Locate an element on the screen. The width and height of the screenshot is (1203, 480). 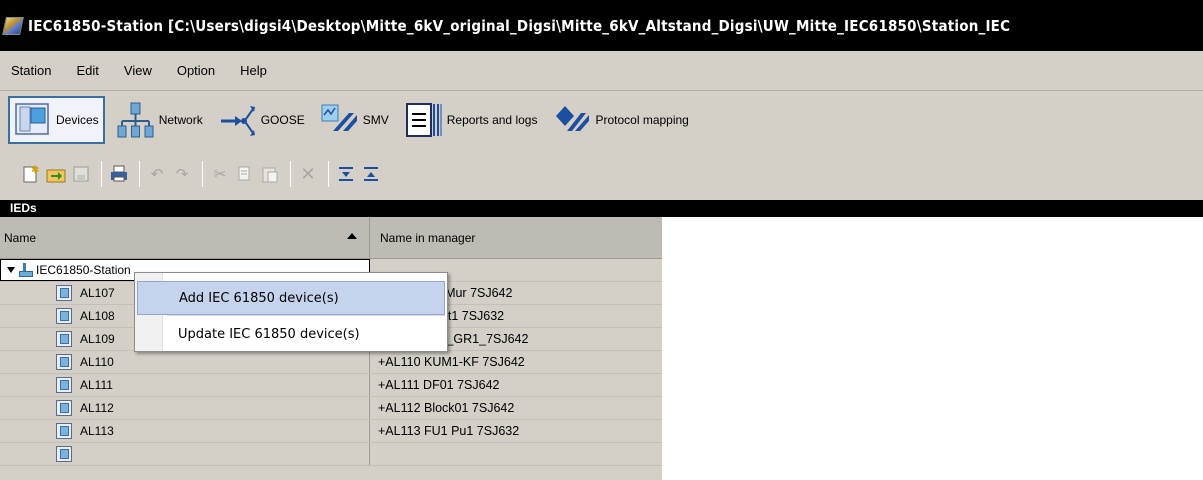
reports-view-button: Reports and logs is located at coordinates (471, 120).